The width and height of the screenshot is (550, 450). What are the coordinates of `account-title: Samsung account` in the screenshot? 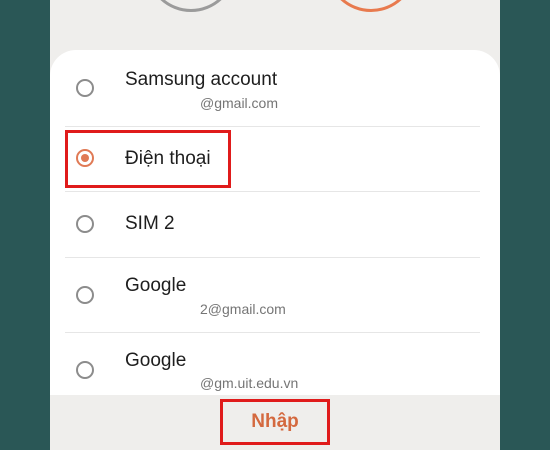 It's located at (201, 79).